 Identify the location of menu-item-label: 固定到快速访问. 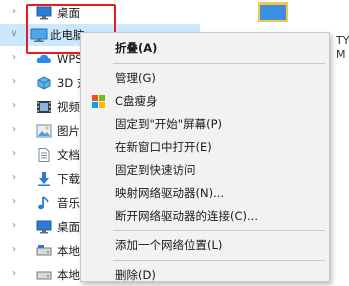
(155, 170).